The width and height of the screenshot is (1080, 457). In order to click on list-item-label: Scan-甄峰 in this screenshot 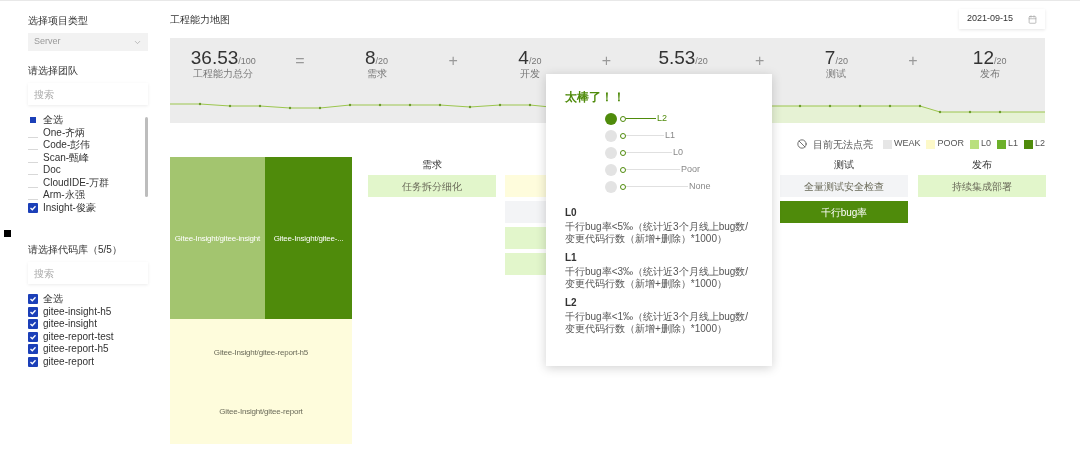, I will do `click(66, 157)`.